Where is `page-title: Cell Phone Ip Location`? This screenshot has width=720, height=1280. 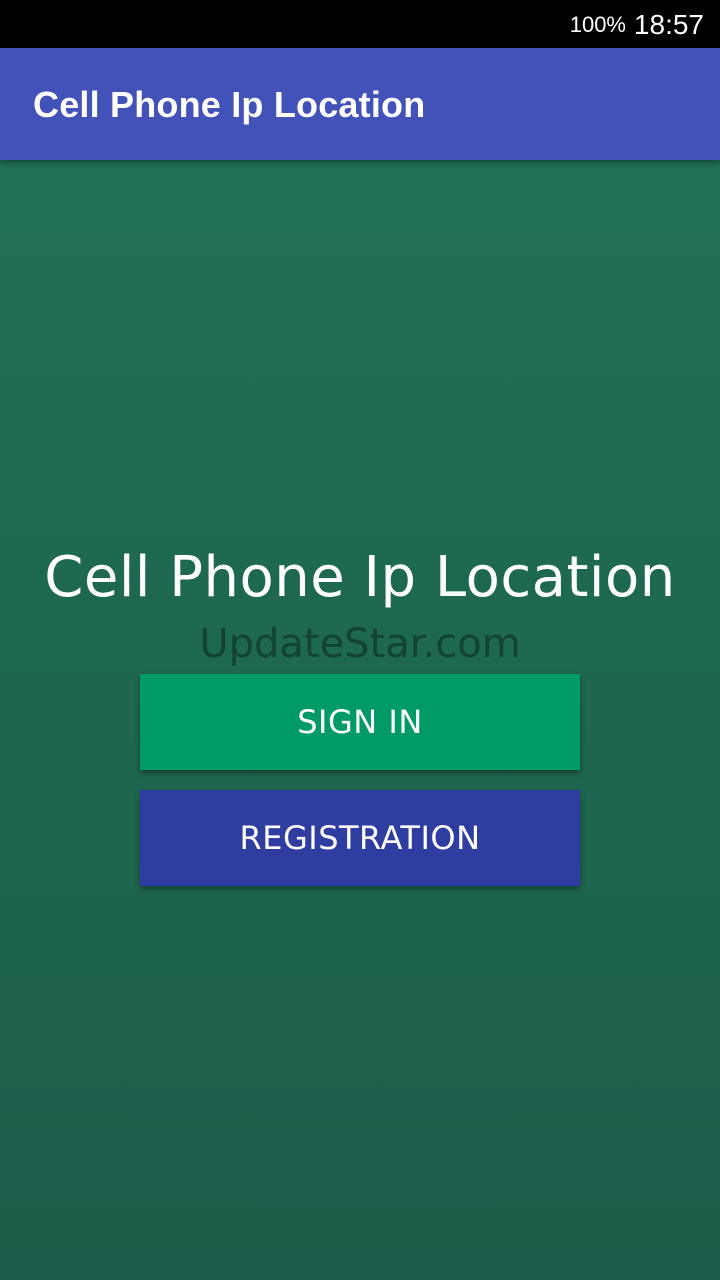 page-title: Cell Phone Ip Location is located at coordinates (360, 577).